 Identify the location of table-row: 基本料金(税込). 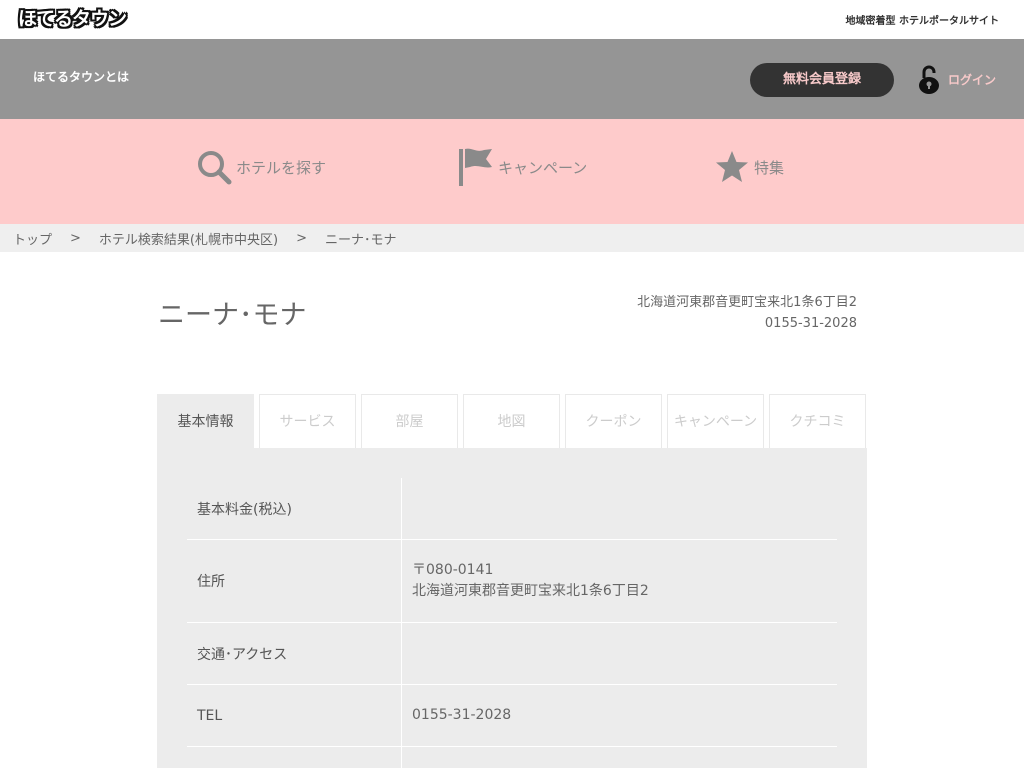
(512, 509).